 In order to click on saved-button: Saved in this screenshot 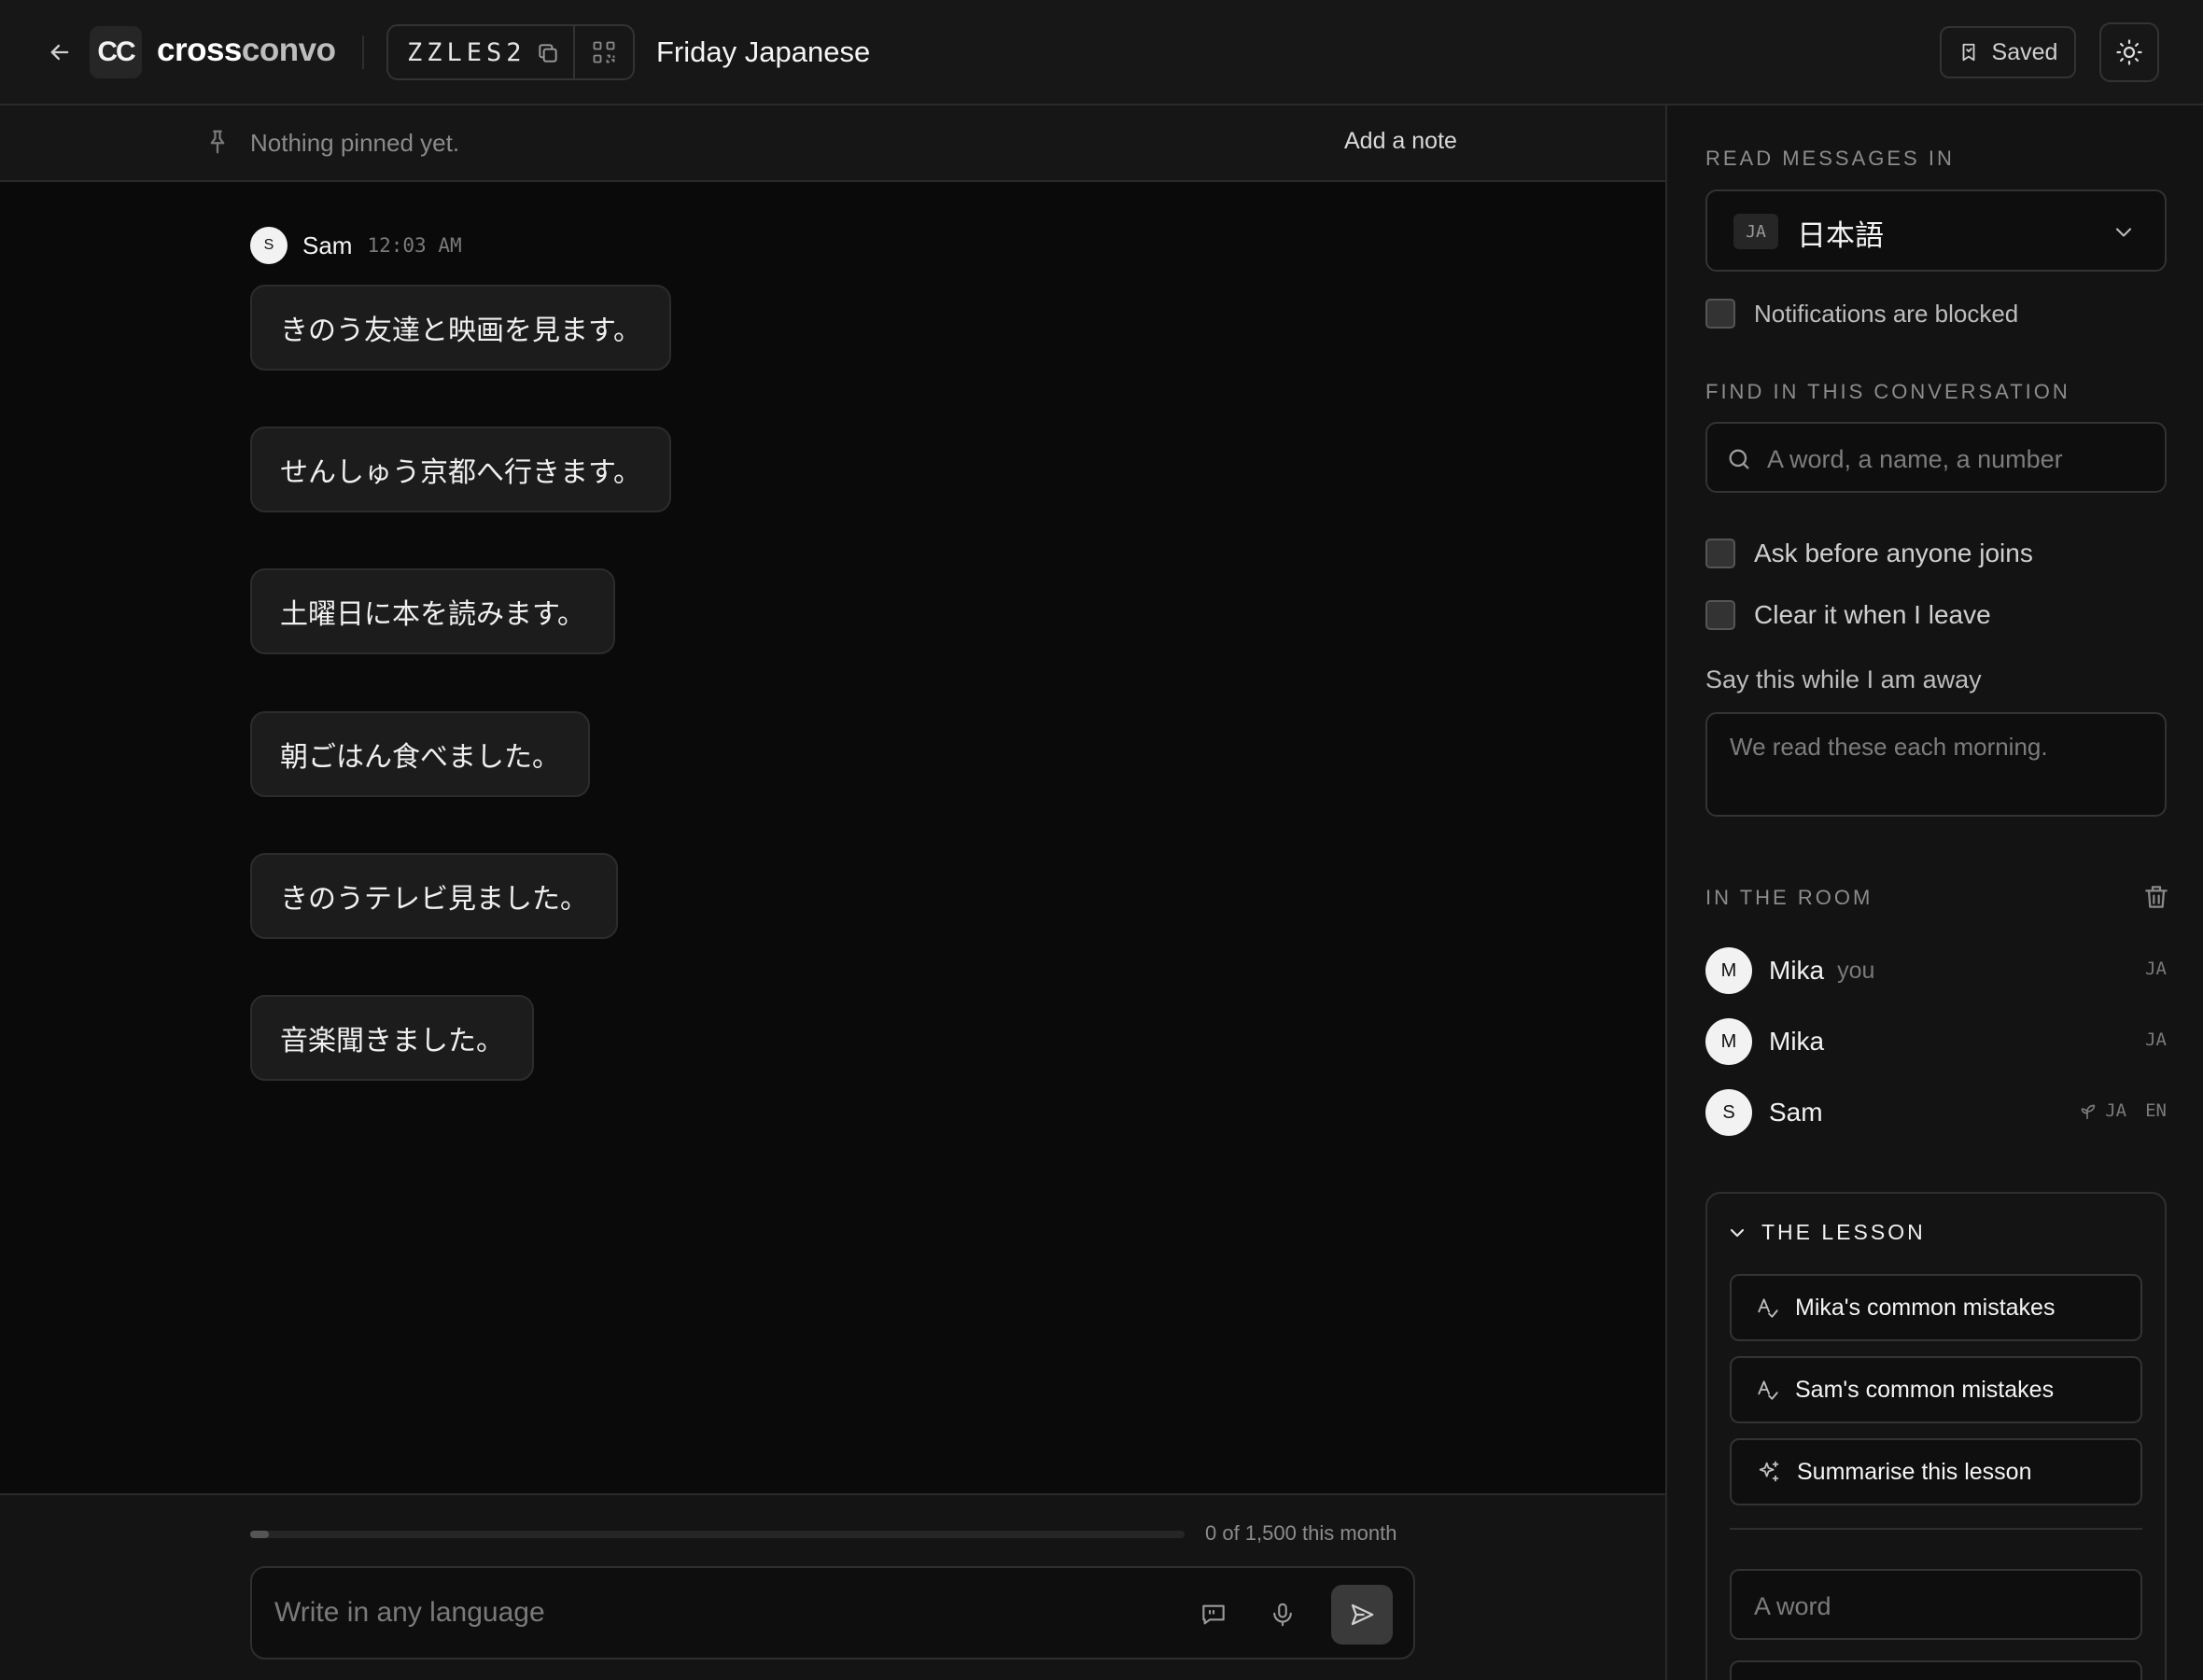, I will do `click(2008, 52)`.